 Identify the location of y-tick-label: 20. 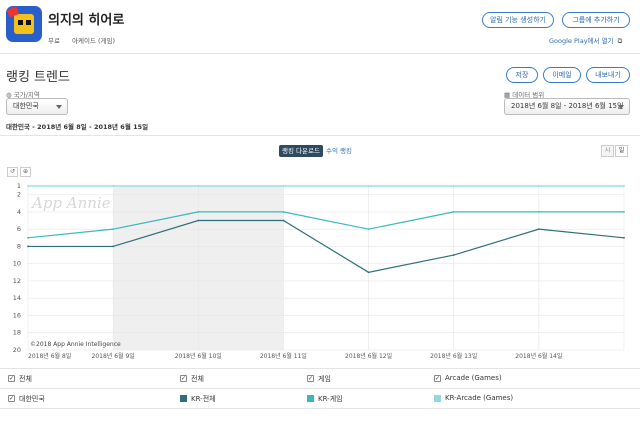
(17, 350).